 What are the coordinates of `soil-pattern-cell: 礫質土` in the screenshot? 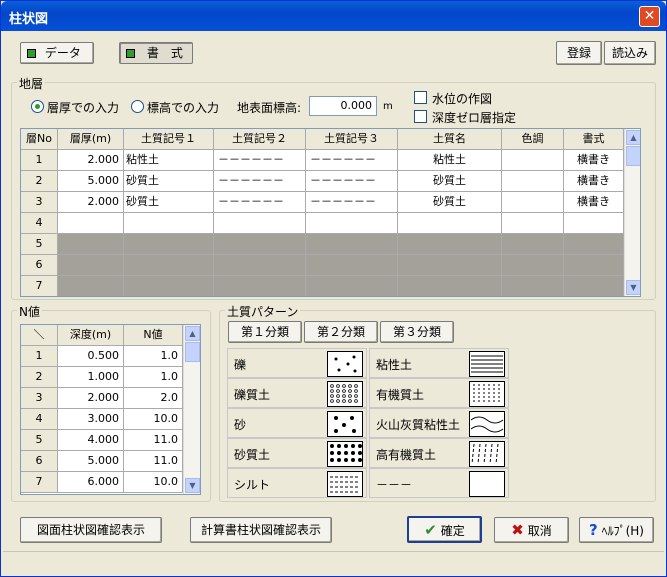 It's located at (297, 393).